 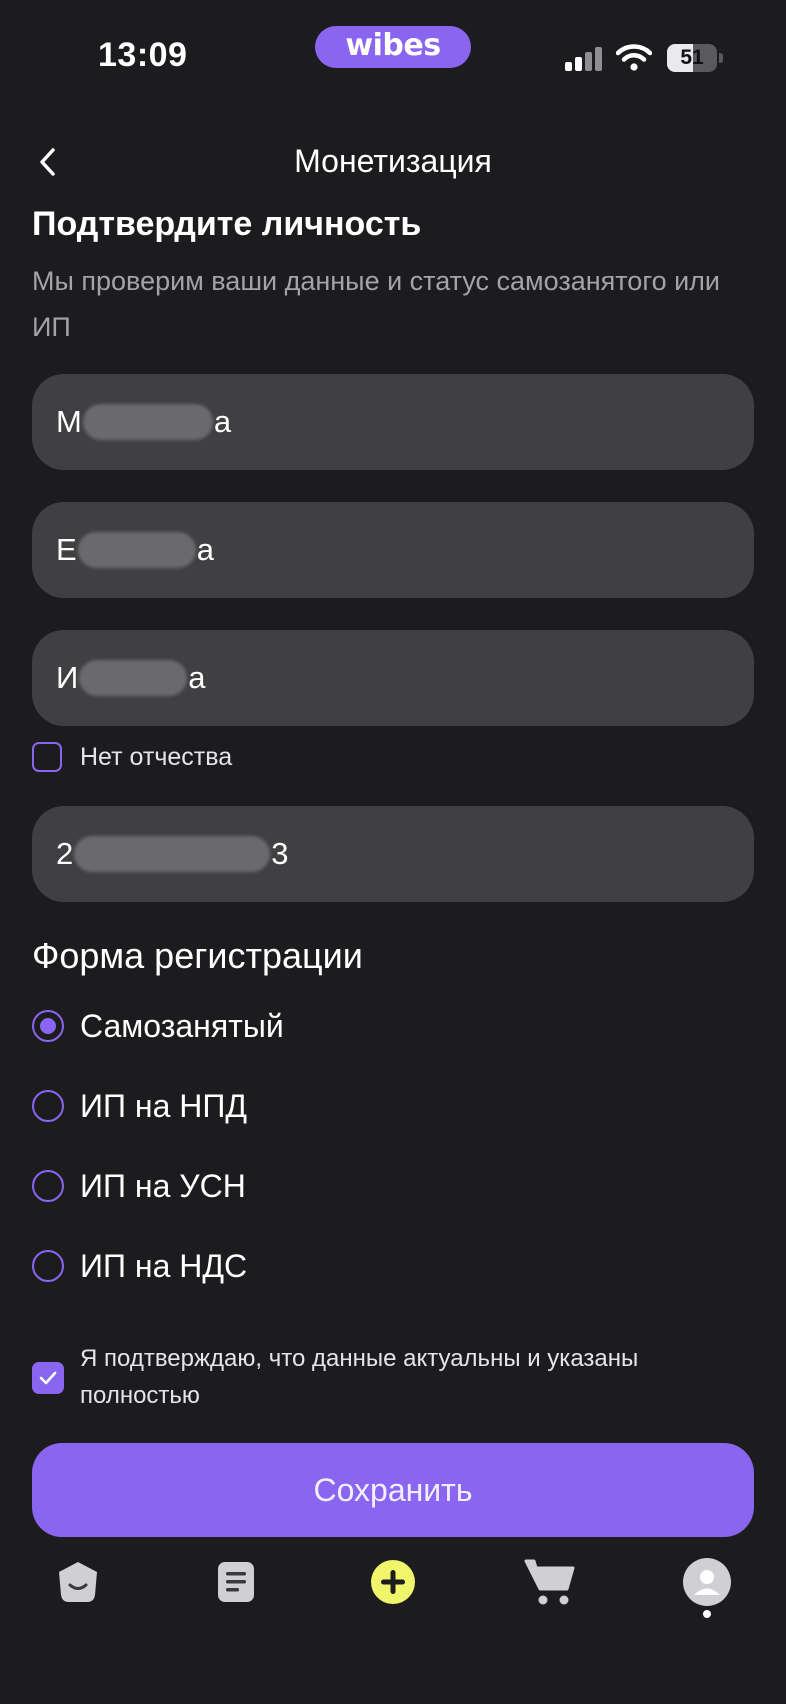 I want to click on confirm-checkbox, so click(x=48, y=1378).